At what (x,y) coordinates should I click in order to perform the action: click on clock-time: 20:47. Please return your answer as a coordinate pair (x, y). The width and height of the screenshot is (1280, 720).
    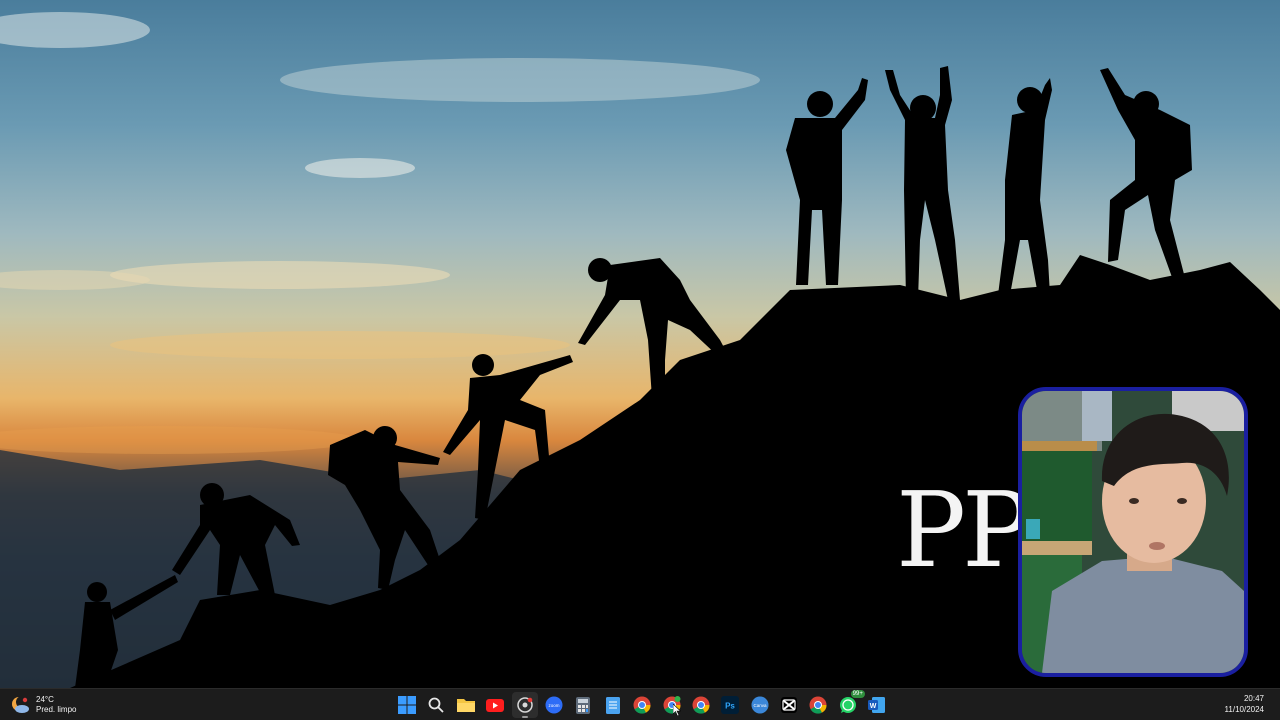
    Looking at the image, I should click on (1253, 698).